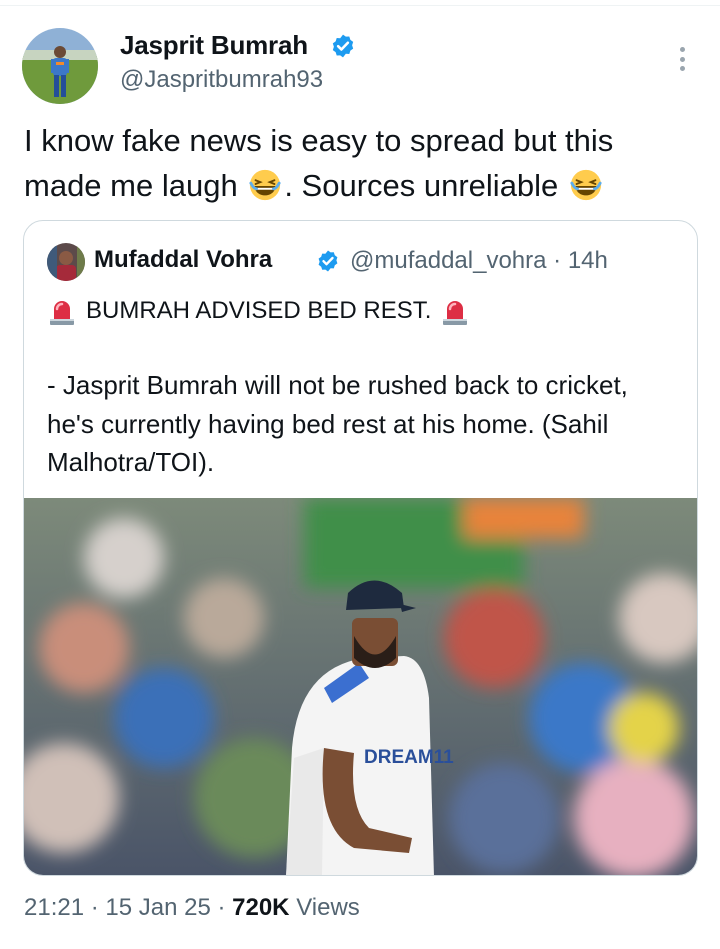  Describe the element at coordinates (360, 3) in the screenshot. I see `top-divider` at that location.